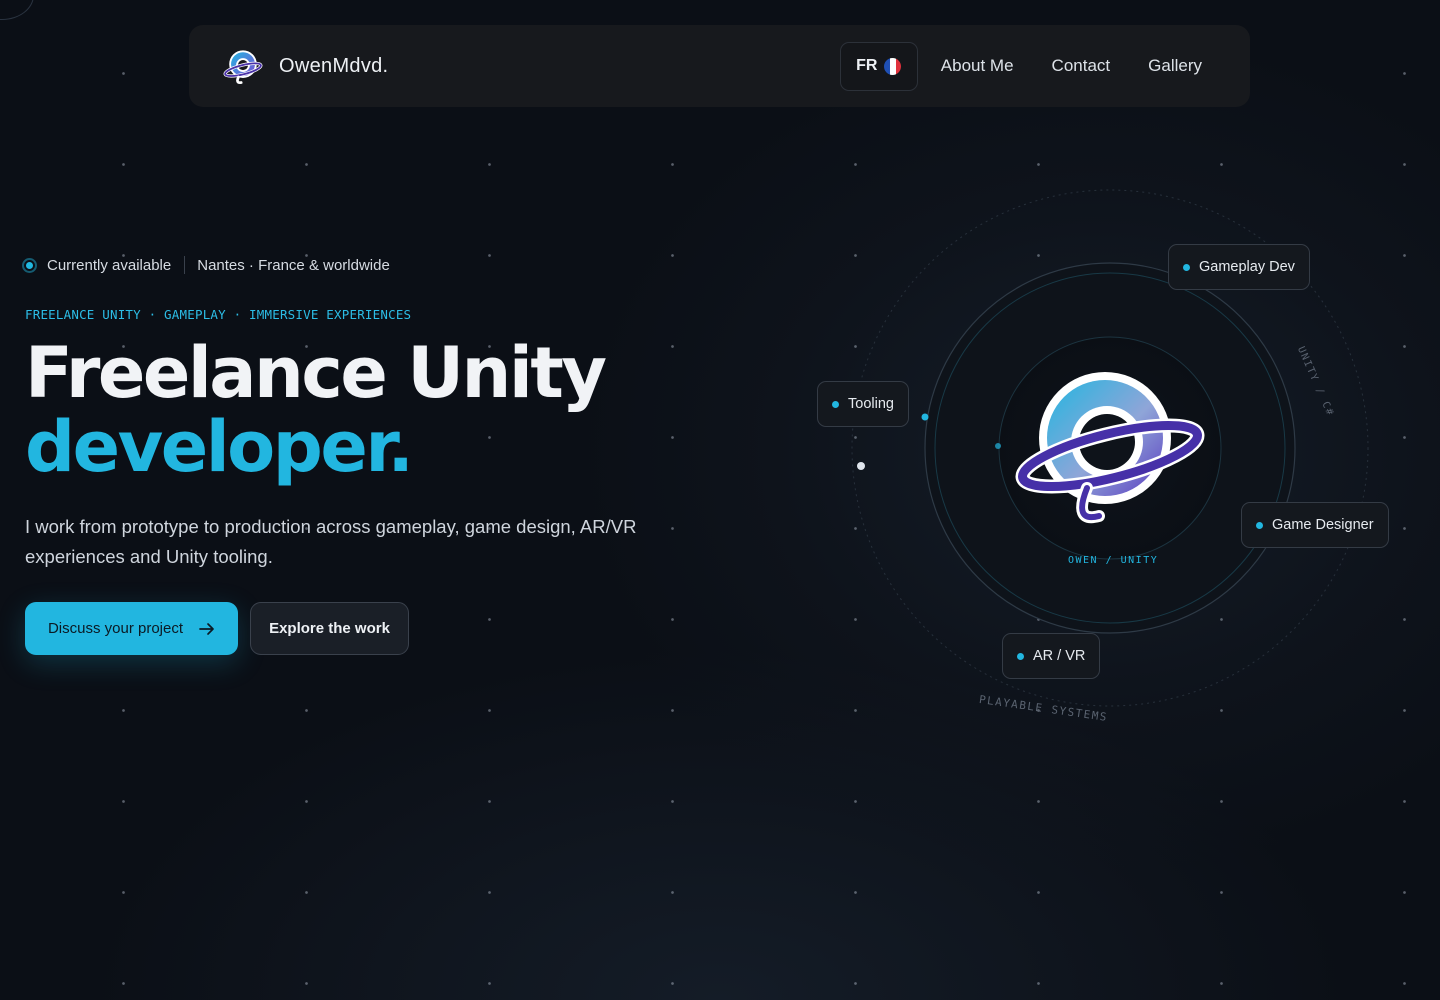 The image size is (1440, 1000). I want to click on tag-tooling: Tooling, so click(863, 404).